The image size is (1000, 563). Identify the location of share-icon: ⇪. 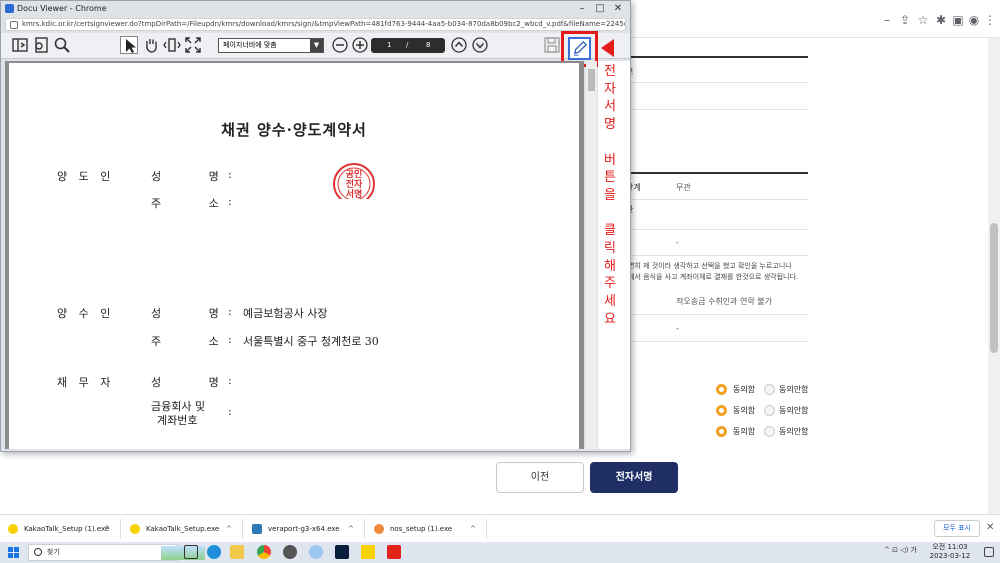
(905, 20).